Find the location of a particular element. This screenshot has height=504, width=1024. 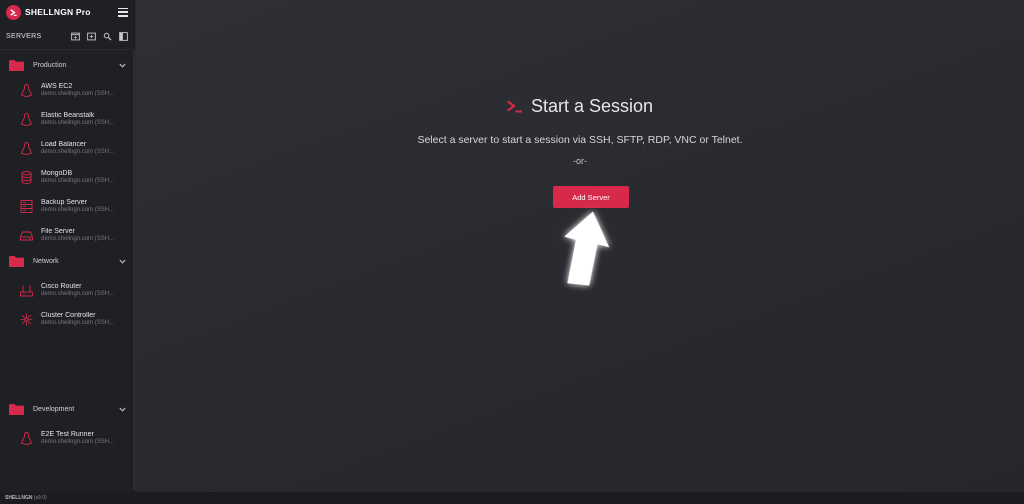

panel-toggle-icon is located at coordinates (123, 36).